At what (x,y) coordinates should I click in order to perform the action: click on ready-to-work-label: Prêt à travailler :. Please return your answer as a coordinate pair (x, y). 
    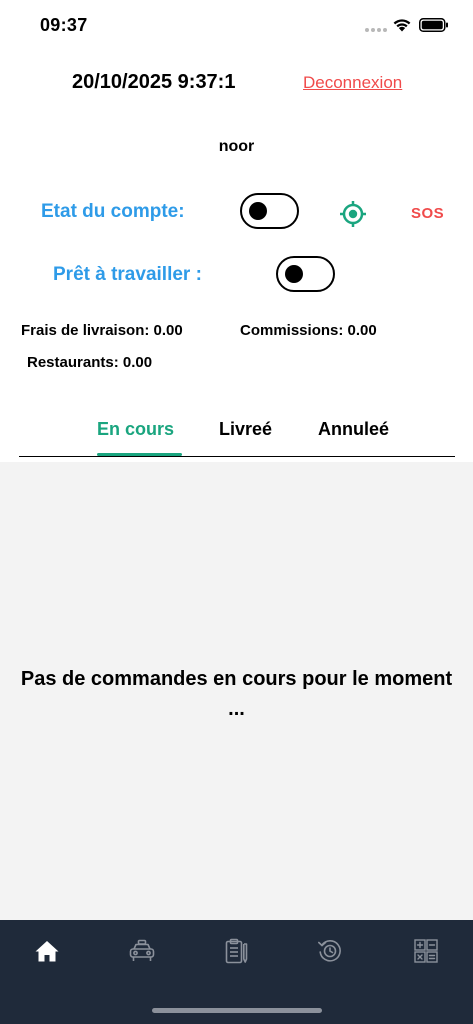
    Looking at the image, I should click on (127, 274).